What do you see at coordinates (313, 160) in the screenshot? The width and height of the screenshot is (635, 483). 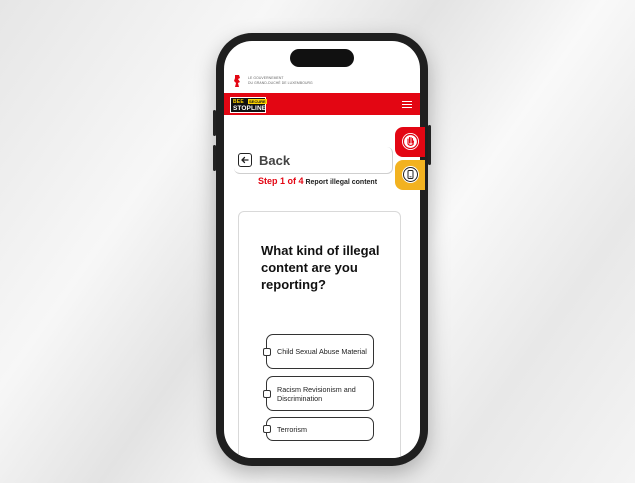 I see `back-button-outline` at bounding box center [313, 160].